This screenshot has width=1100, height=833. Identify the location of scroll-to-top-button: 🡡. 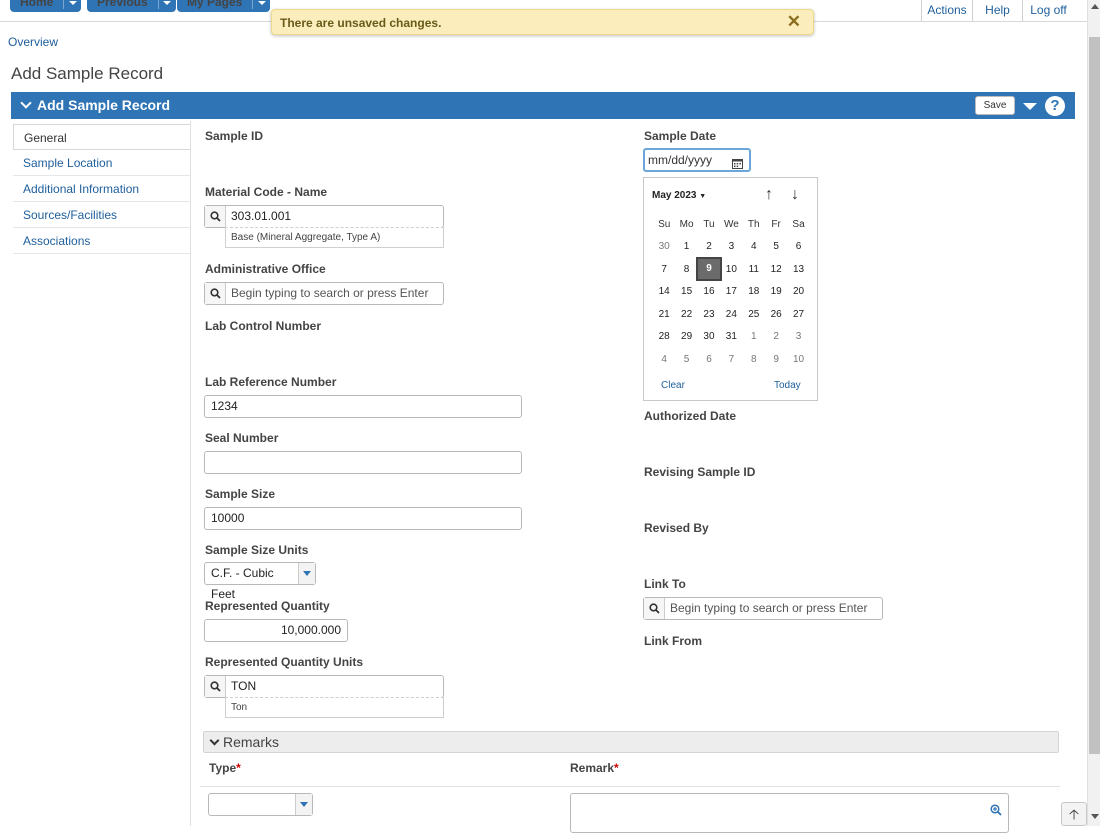
(1074, 814).